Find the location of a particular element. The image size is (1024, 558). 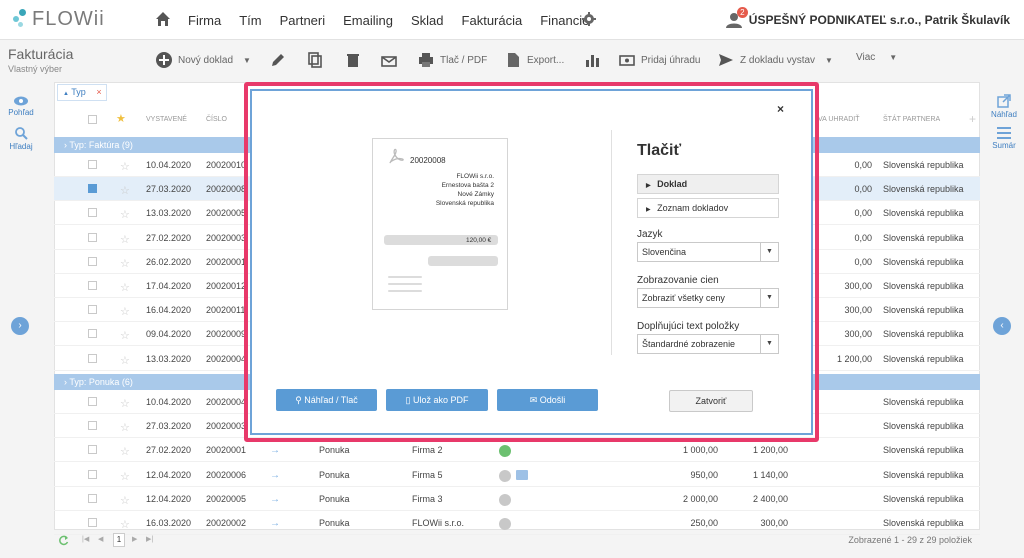

tab-document-list-label: Zoznam dokladov is located at coordinates (693, 208).